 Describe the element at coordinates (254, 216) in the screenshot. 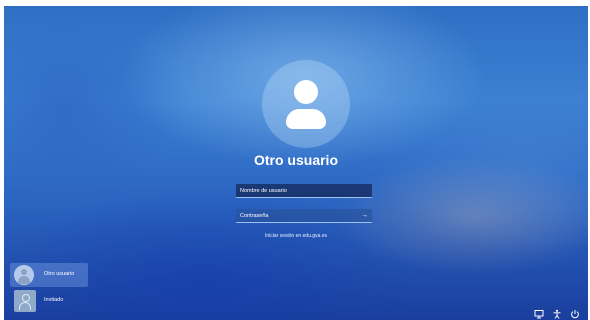

I see `password-field-placeholder: Contraseña` at that location.